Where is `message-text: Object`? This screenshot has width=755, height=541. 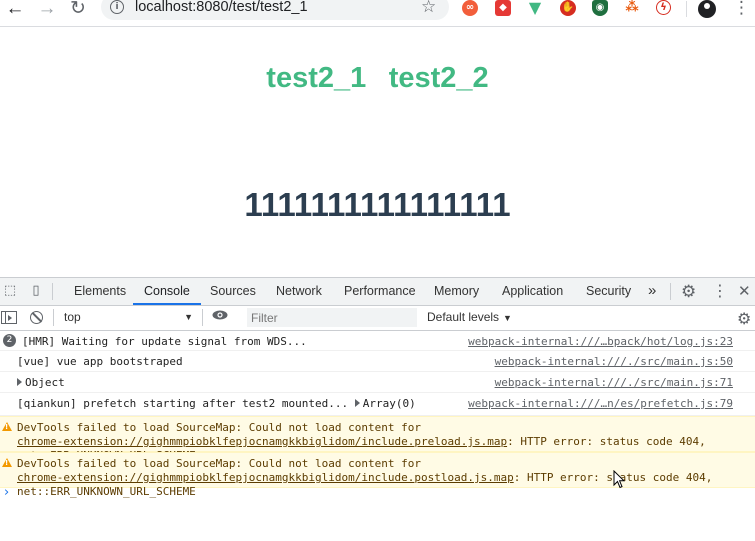
message-text: Object is located at coordinates (41, 382).